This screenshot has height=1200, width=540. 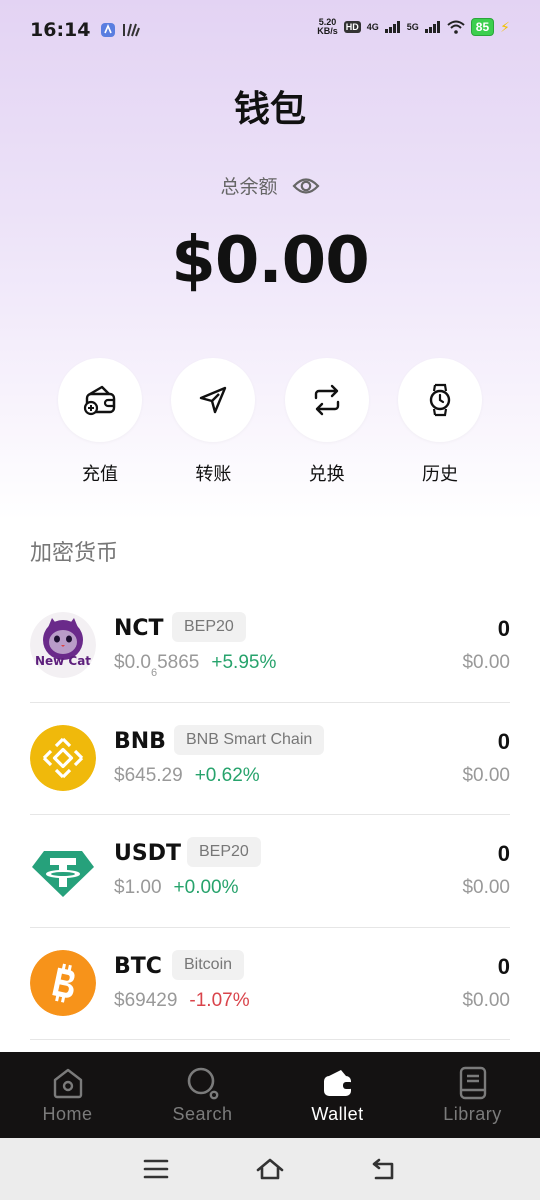 What do you see at coordinates (270, 30) in the screenshot?
I see `status-bar: 16:14 5.20 KB/s HD 4G 5G 85 ⚡` at bounding box center [270, 30].